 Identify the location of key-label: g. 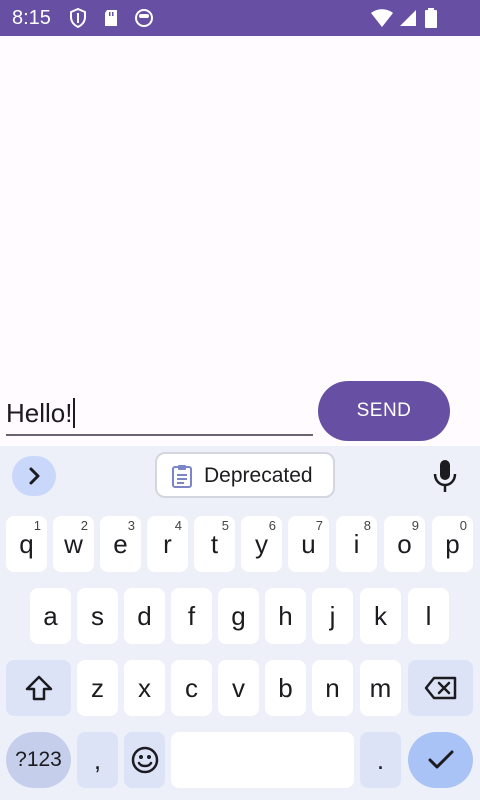
(238, 615).